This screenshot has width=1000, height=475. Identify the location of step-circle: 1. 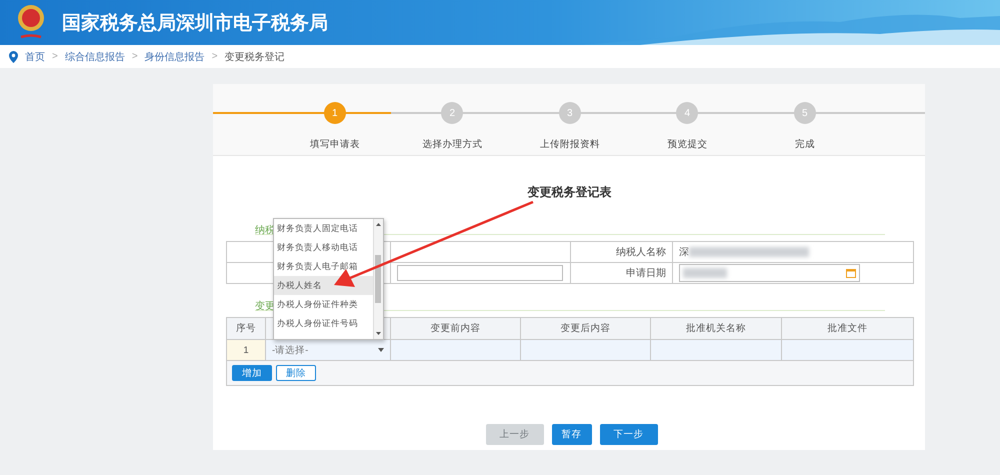
(335, 113).